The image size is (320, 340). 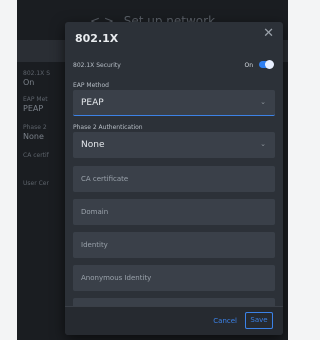 I want to click on cancel-button: Cancel, so click(x=225, y=321).